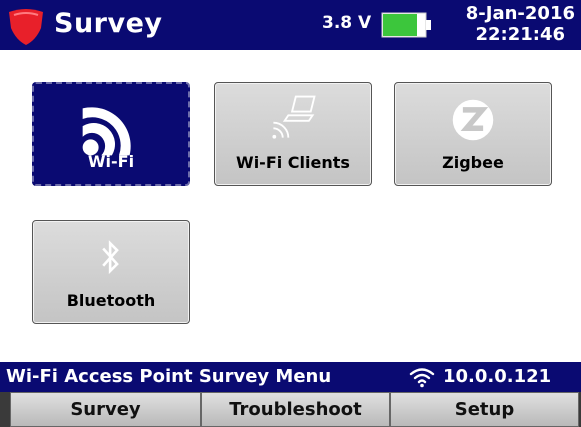 This screenshot has height=427, width=581. Describe the element at coordinates (169, 376) in the screenshot. I see `status-message: Wi-Fi Access Point Survey Menu` at that location.